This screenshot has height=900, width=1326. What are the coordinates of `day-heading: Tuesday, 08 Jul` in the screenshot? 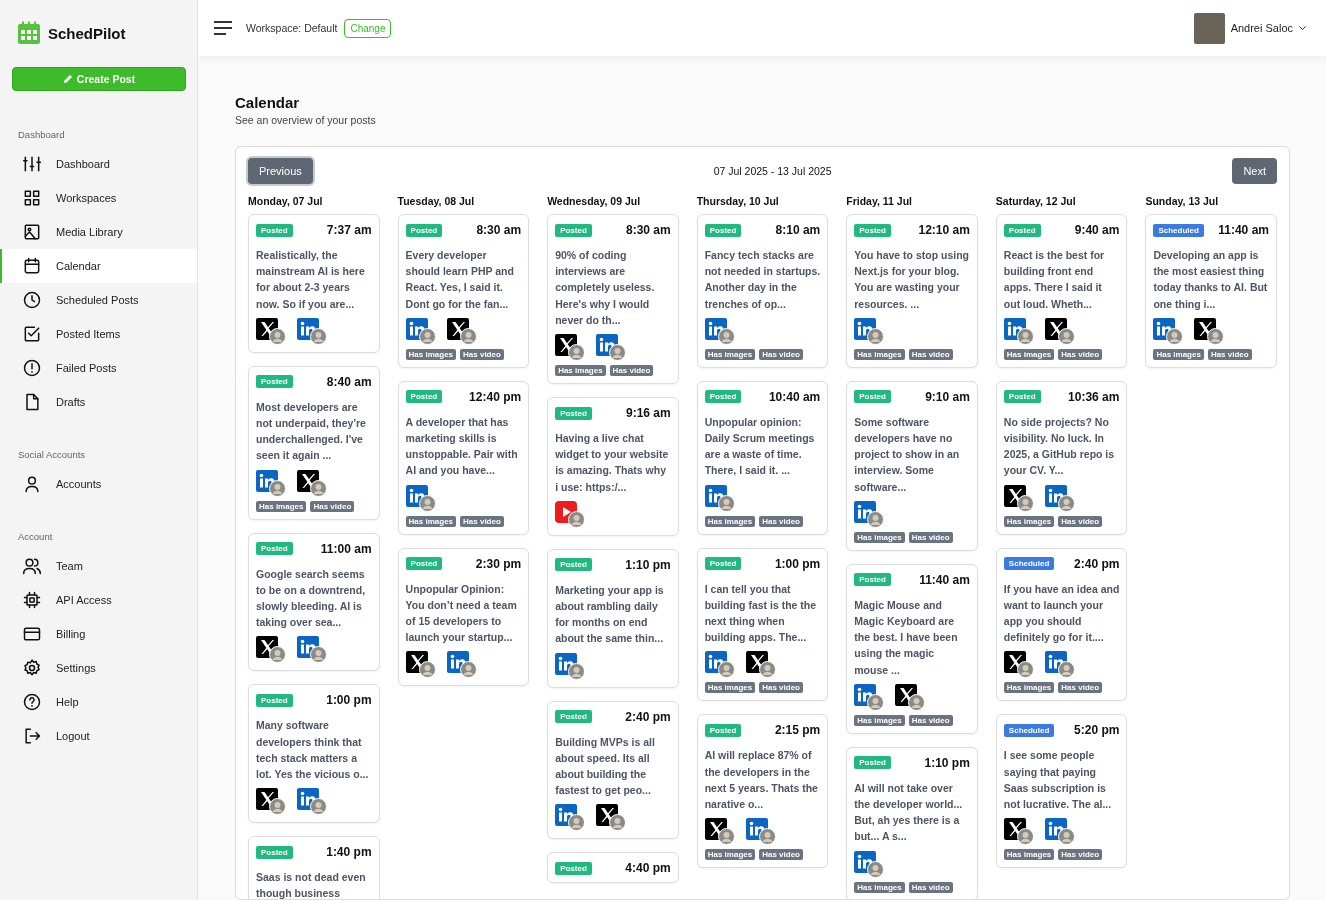 It's located at (436, 201).